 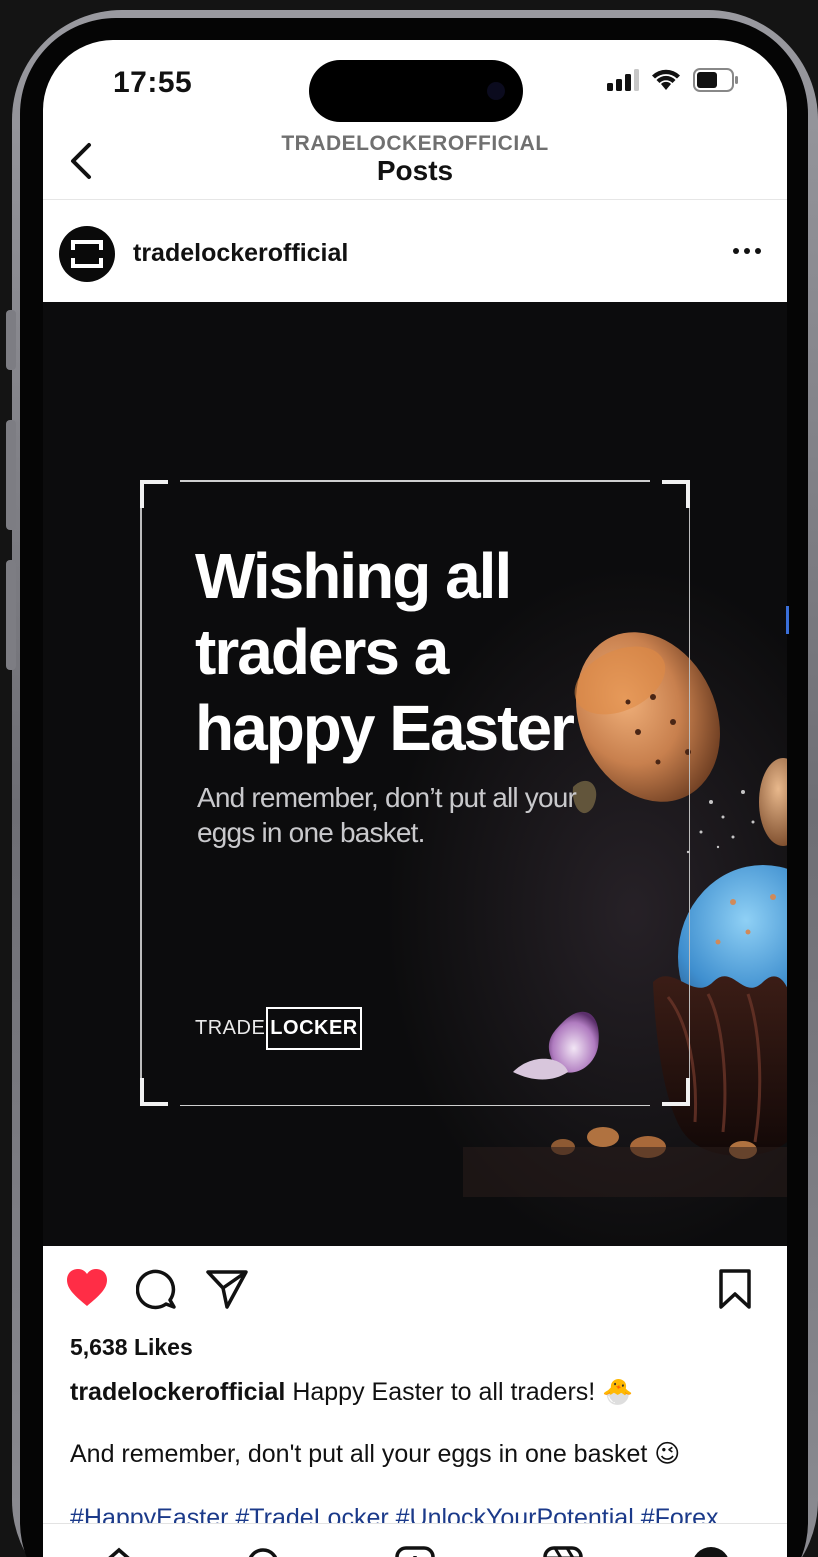 What do you see at coordinates (177, 1392) in the screenshot?
I see `caption-author: tradelockerofficial` at bounding box center [177, 1392].